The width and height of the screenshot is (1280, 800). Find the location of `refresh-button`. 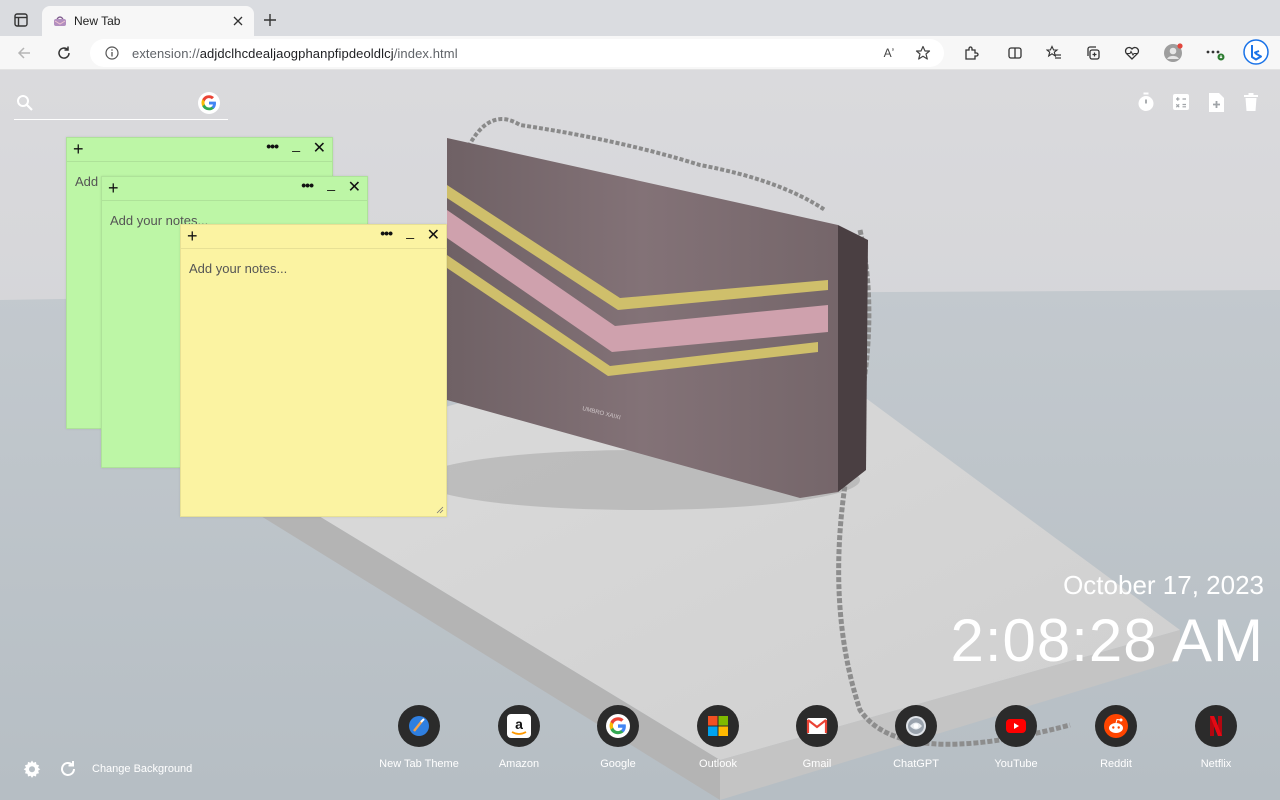

refresh-button is located at coordinates (64, 53).